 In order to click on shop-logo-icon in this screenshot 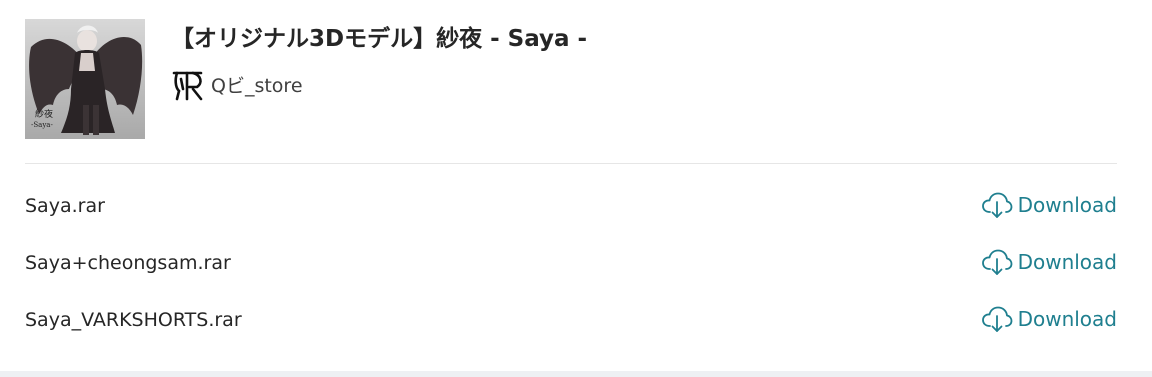, I will do `click(187, 86)`.